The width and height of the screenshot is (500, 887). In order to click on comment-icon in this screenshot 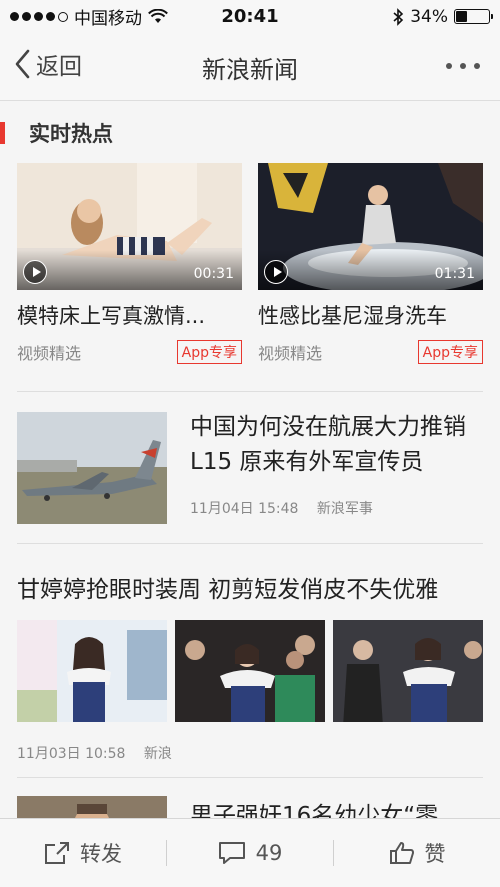, I will do `click(231, 853)`.